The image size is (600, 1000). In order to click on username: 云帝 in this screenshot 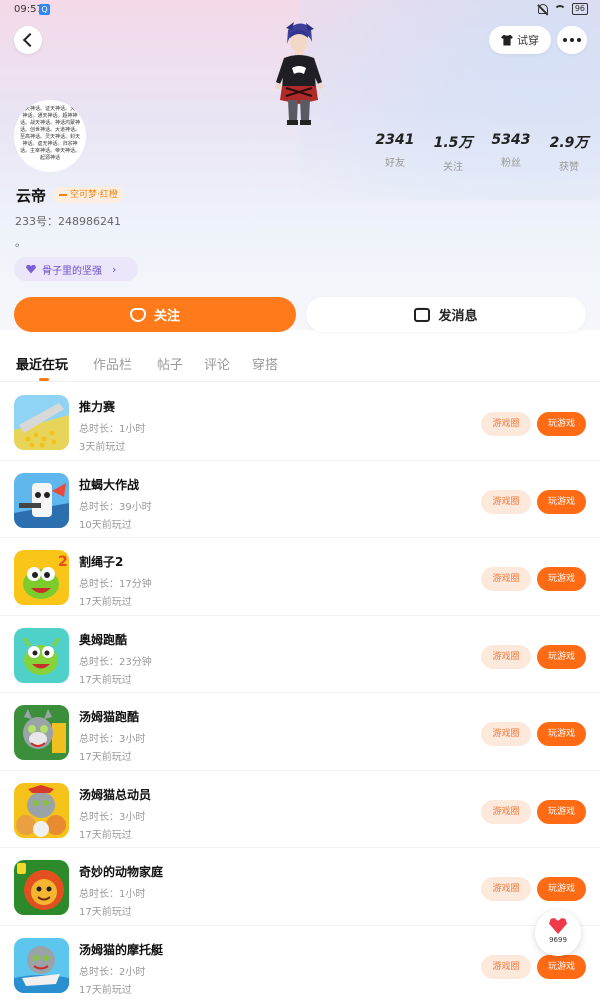, I will do `click(31, 196)`.